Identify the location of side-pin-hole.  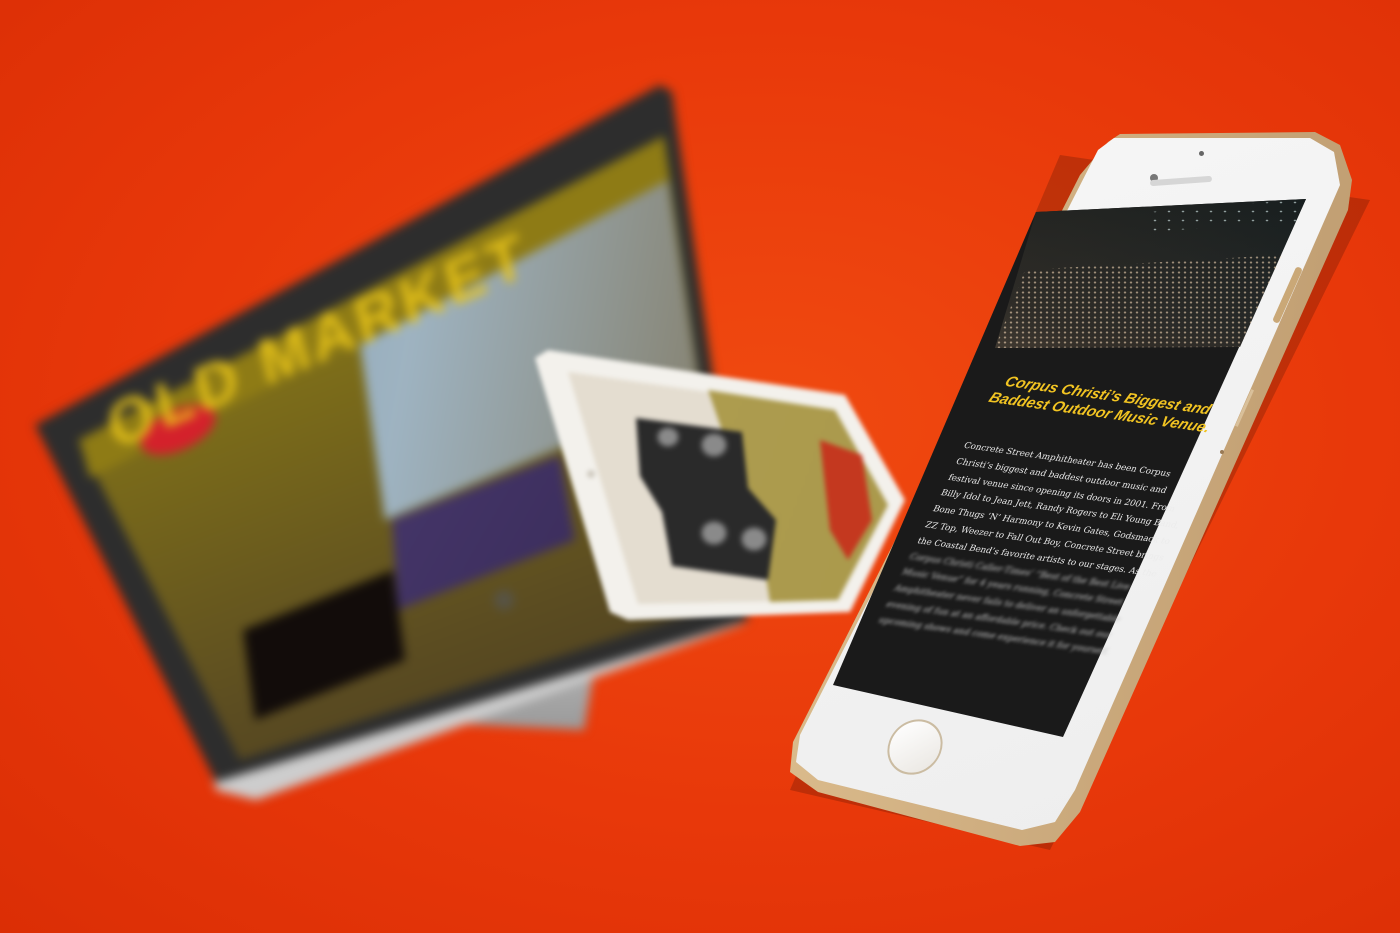
(1222, 452).